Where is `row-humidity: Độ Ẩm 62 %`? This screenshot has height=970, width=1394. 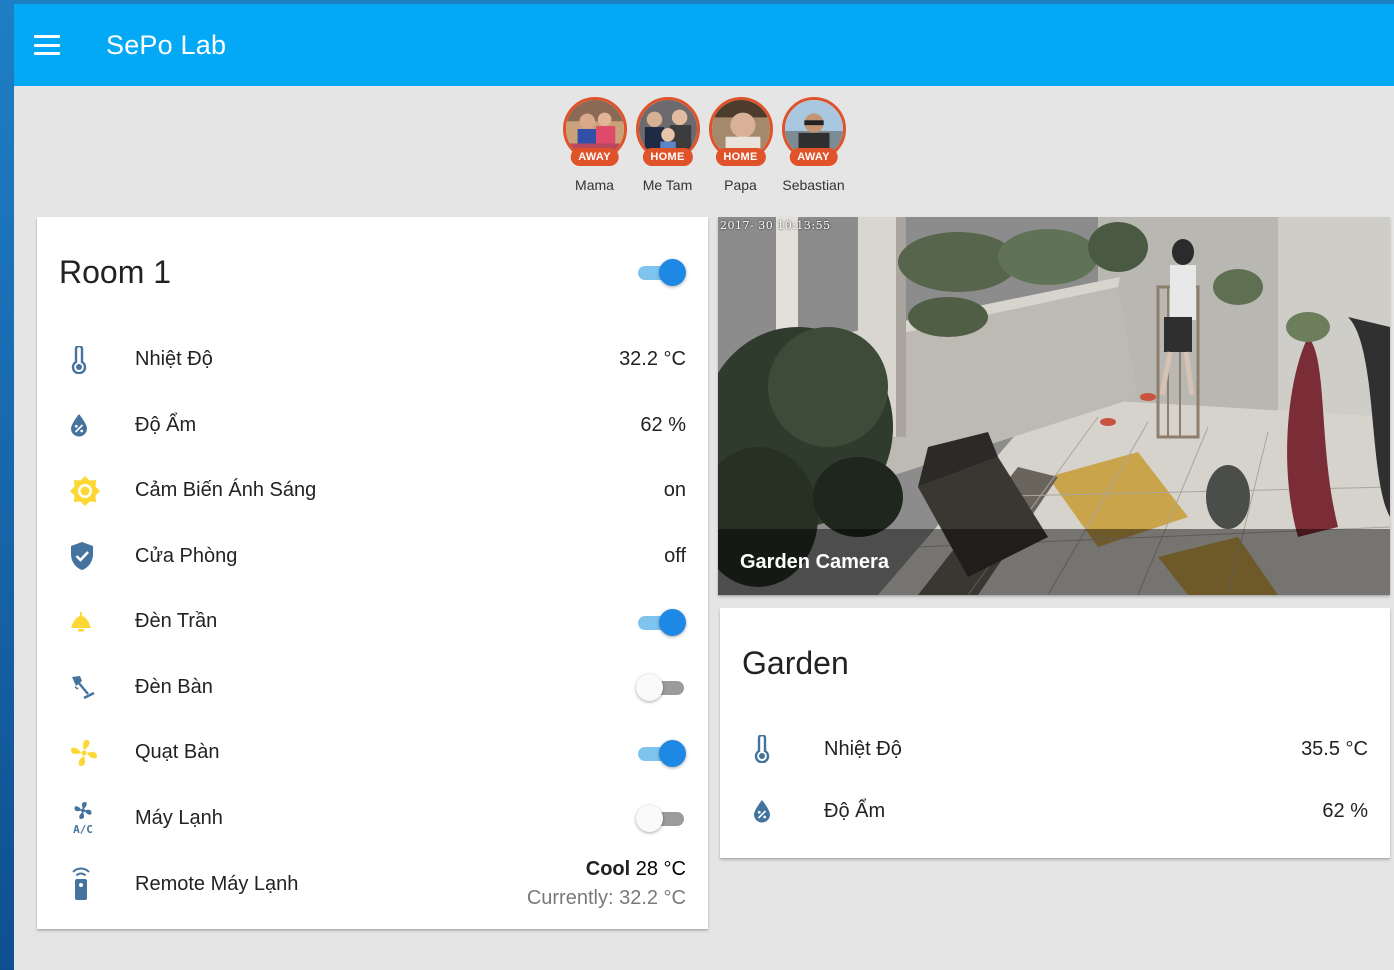
row-humidity: Độ Ẩm 62 % is located at coordinates (372, 426).